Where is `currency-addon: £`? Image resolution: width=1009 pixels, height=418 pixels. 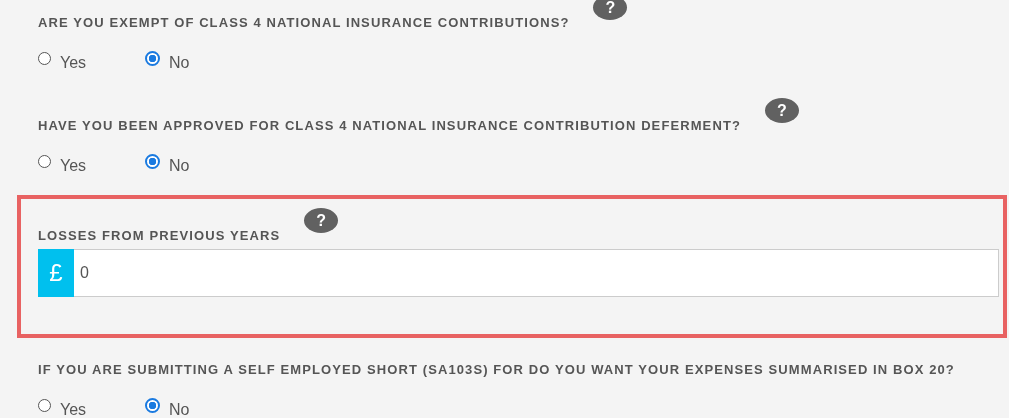 currency-addon: £ is located at coordinates (56, 273).